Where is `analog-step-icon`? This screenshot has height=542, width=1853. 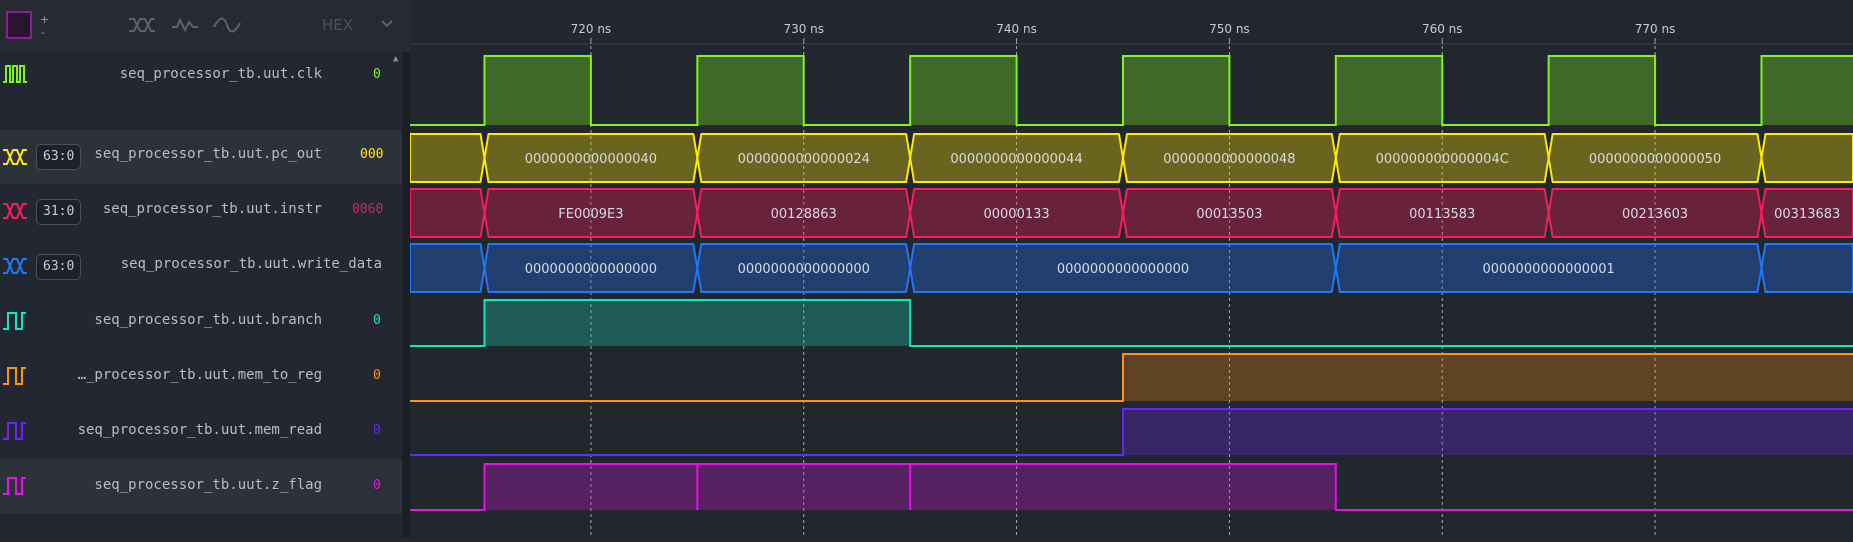 analog-step-icon is located at coordinates (185, 25).